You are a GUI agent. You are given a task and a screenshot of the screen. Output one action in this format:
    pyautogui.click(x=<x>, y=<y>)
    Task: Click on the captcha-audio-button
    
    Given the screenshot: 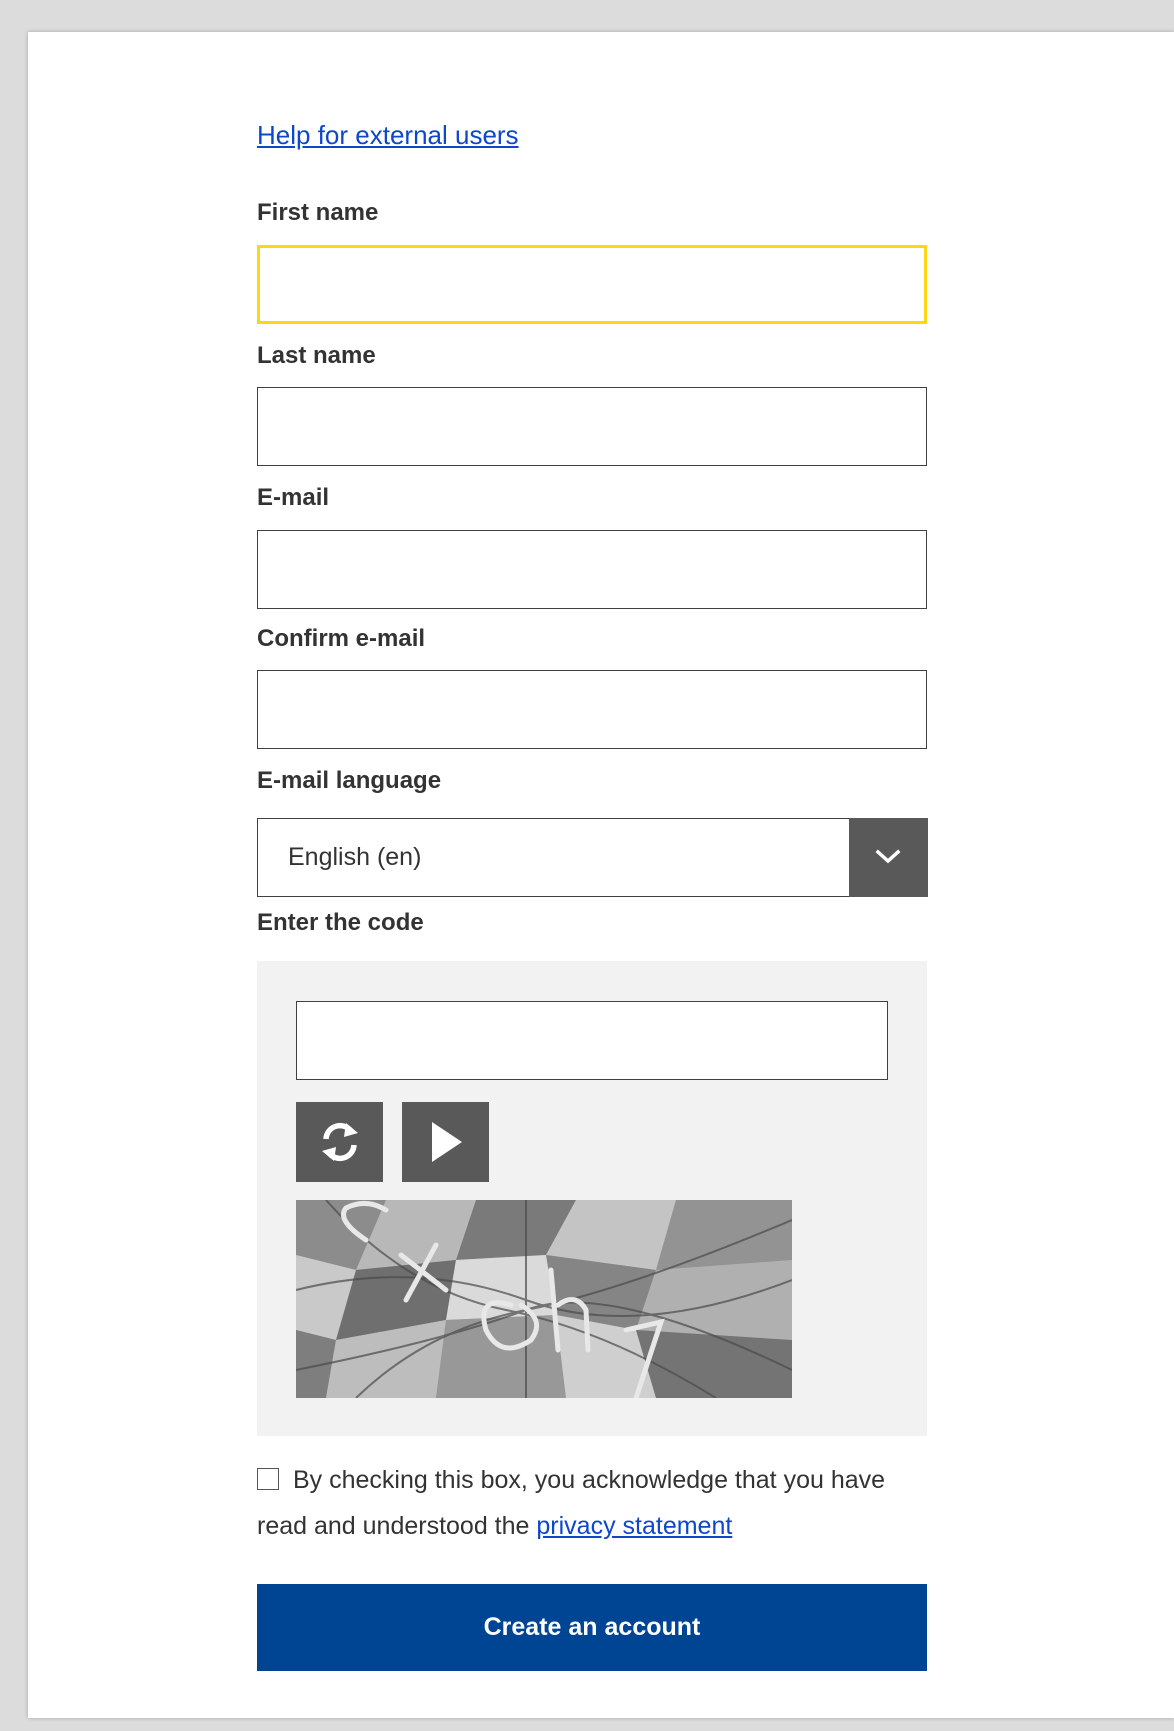 What is the action you would take?
    pyautogui.click(x=445, y=1142)
    